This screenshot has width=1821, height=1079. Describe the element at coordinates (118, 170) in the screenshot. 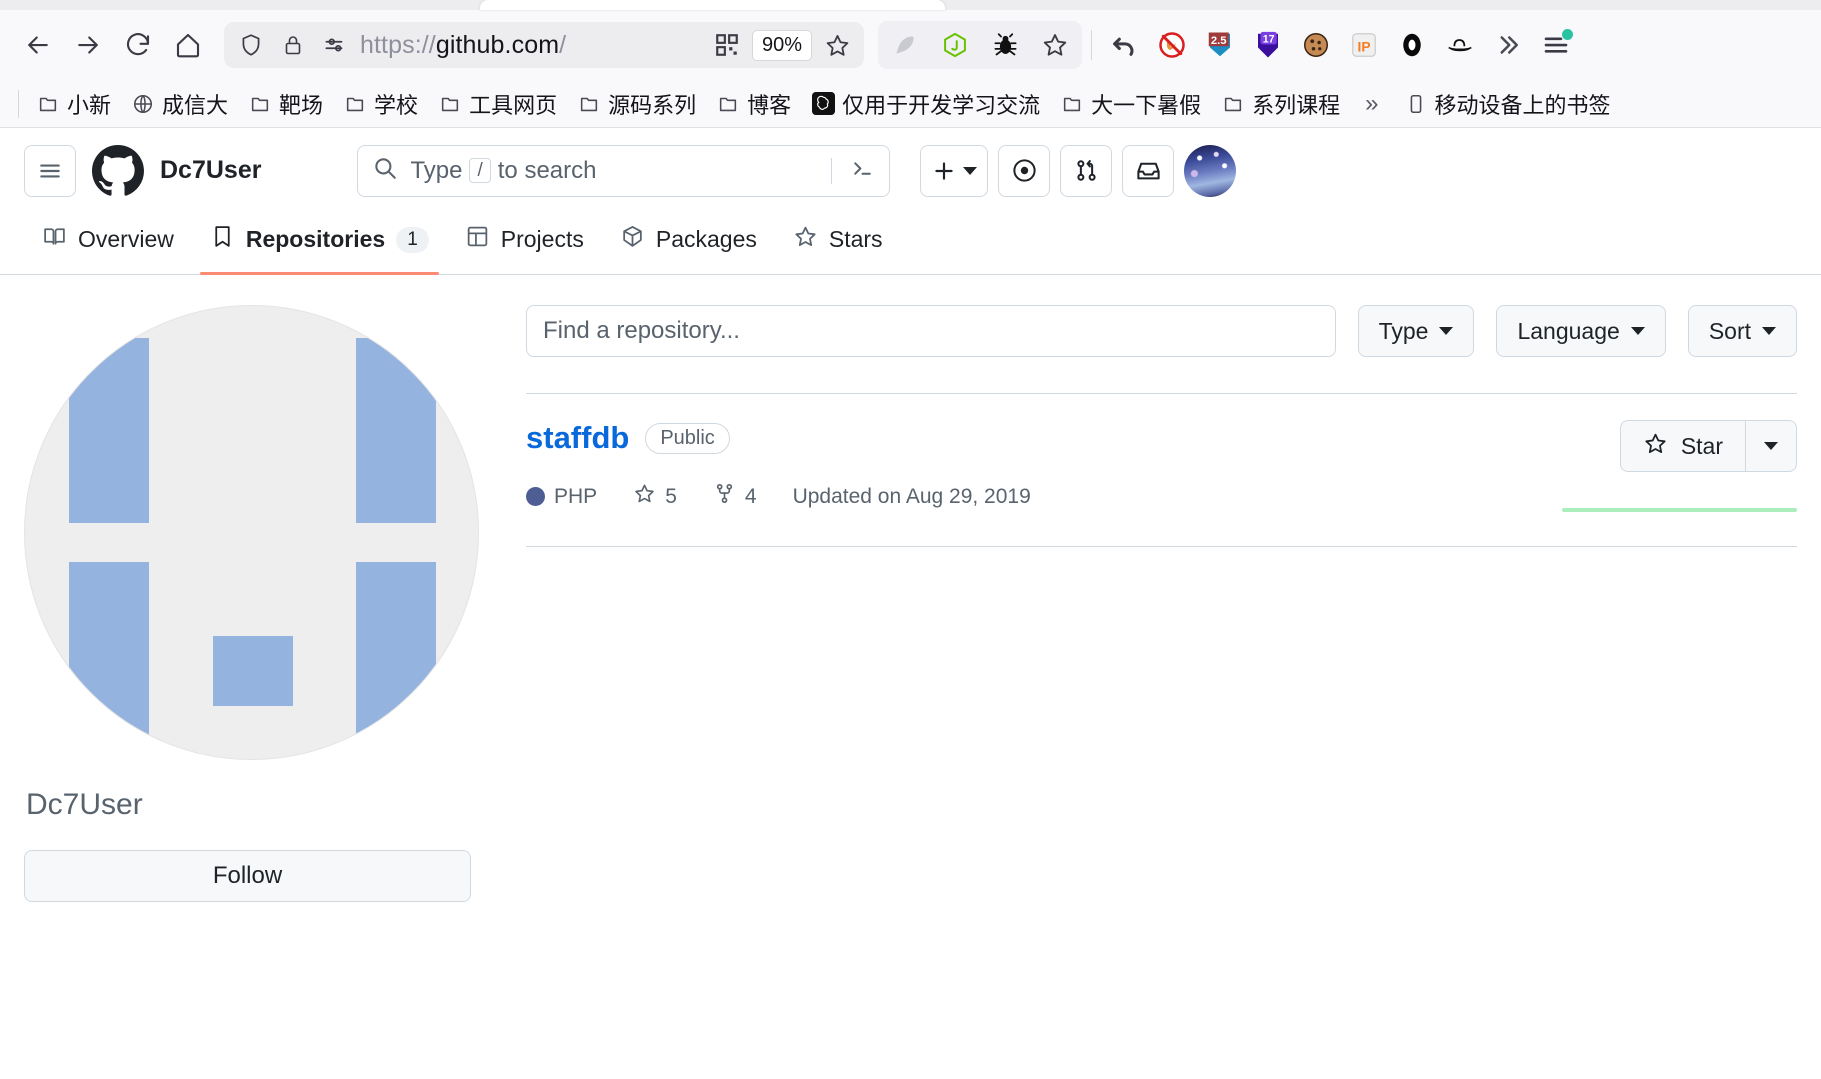

I see `github-mark-icon` at that location.